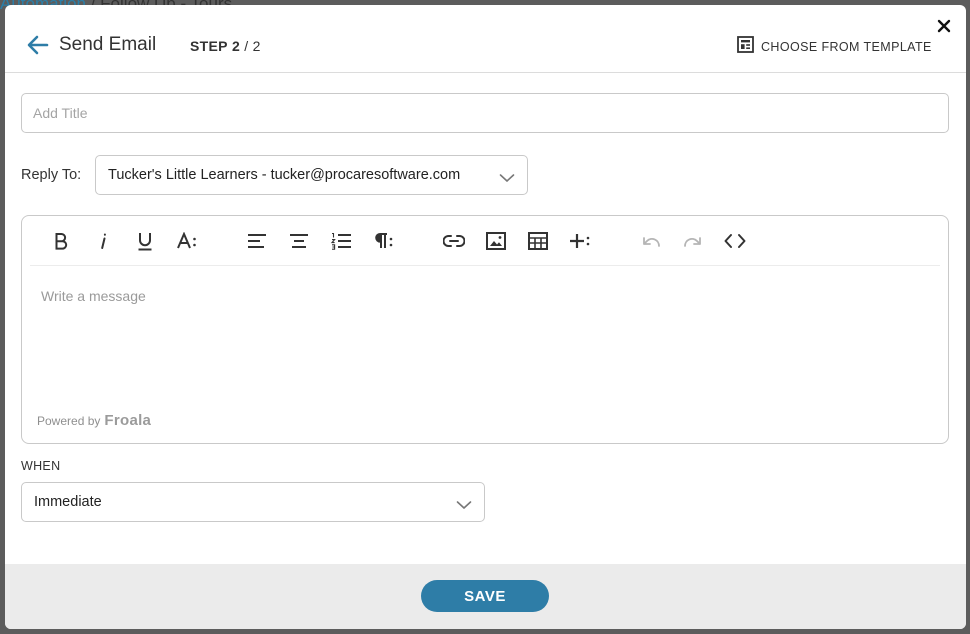 Image resolution: width=970 pixels, height=634 pixels. Describe the element at coordinates (41, 466) in the screenshot. I see `when-label: WHEN` at that location.